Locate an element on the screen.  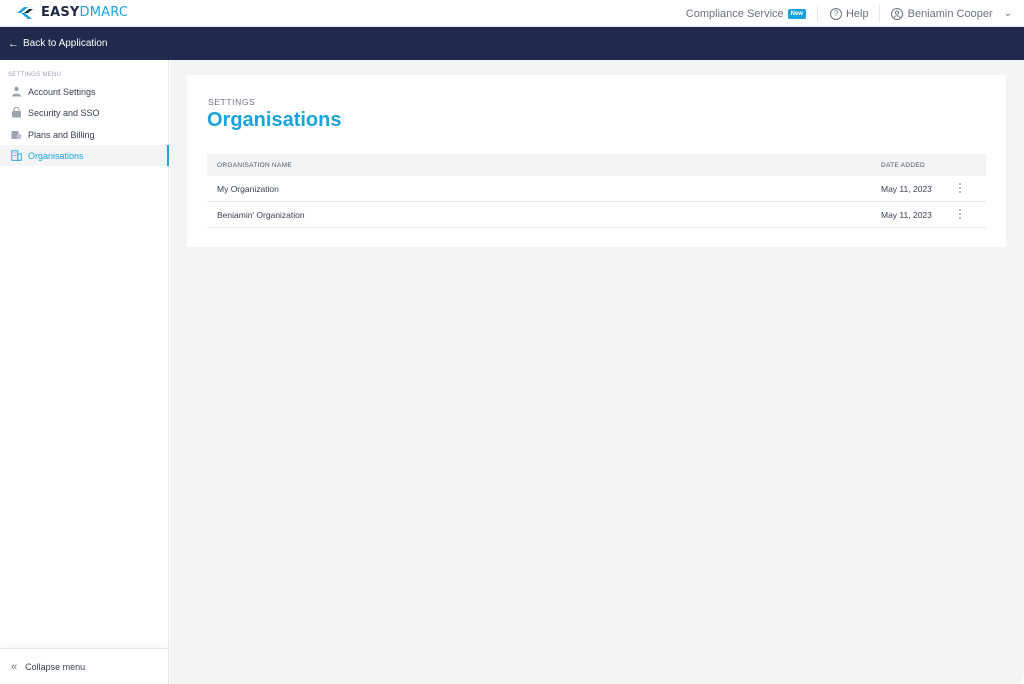
sidebar-item-plans-billing: Plans and Billing is located at coordinates (84, 134).